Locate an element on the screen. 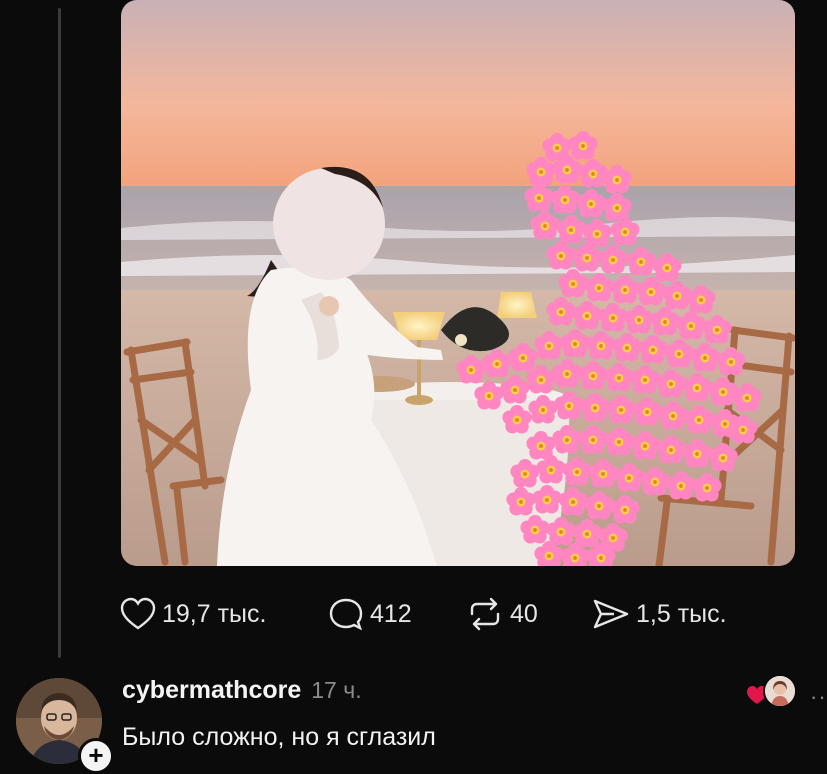 The height and width of the screenshot is (774, 827). timestamp: 17 ч. is located at coordinates (336, 690).